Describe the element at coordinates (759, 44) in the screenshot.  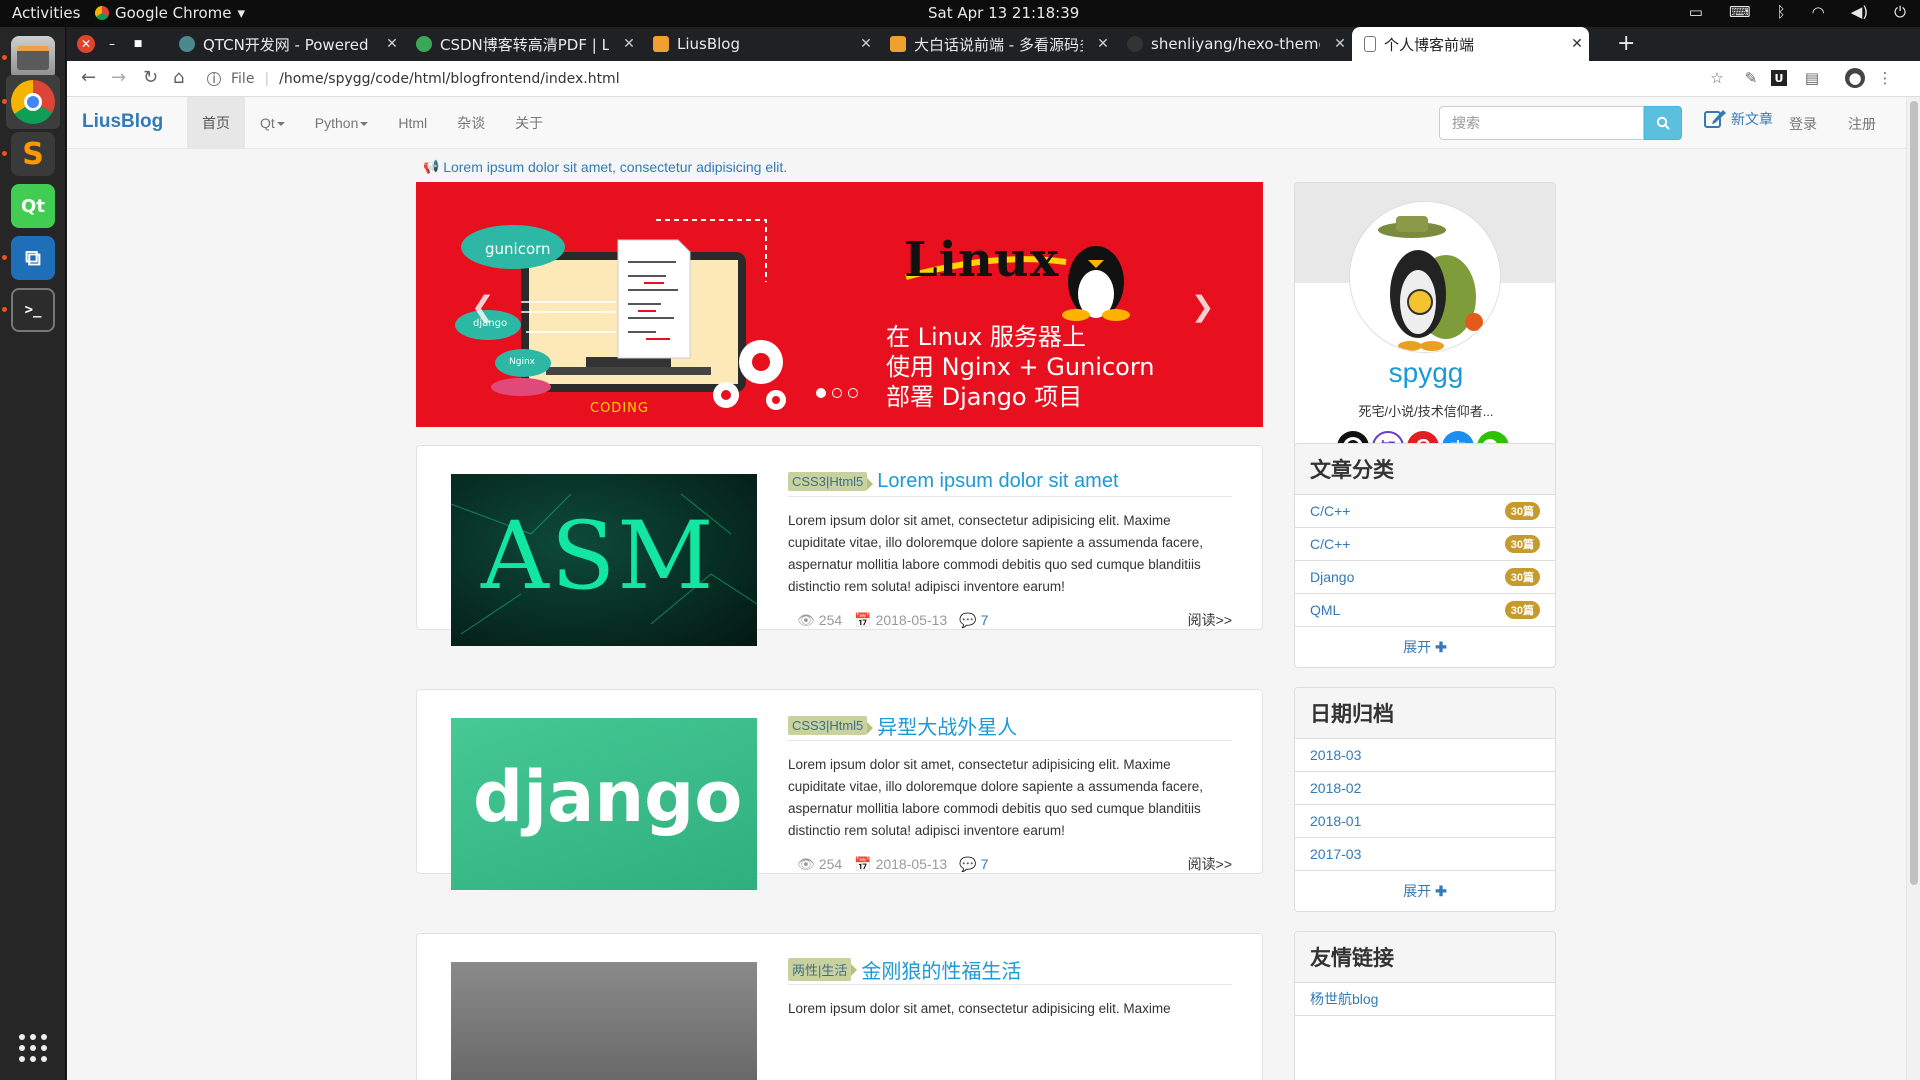
I see `browser-tab: LiusBlog ✕` at that location.